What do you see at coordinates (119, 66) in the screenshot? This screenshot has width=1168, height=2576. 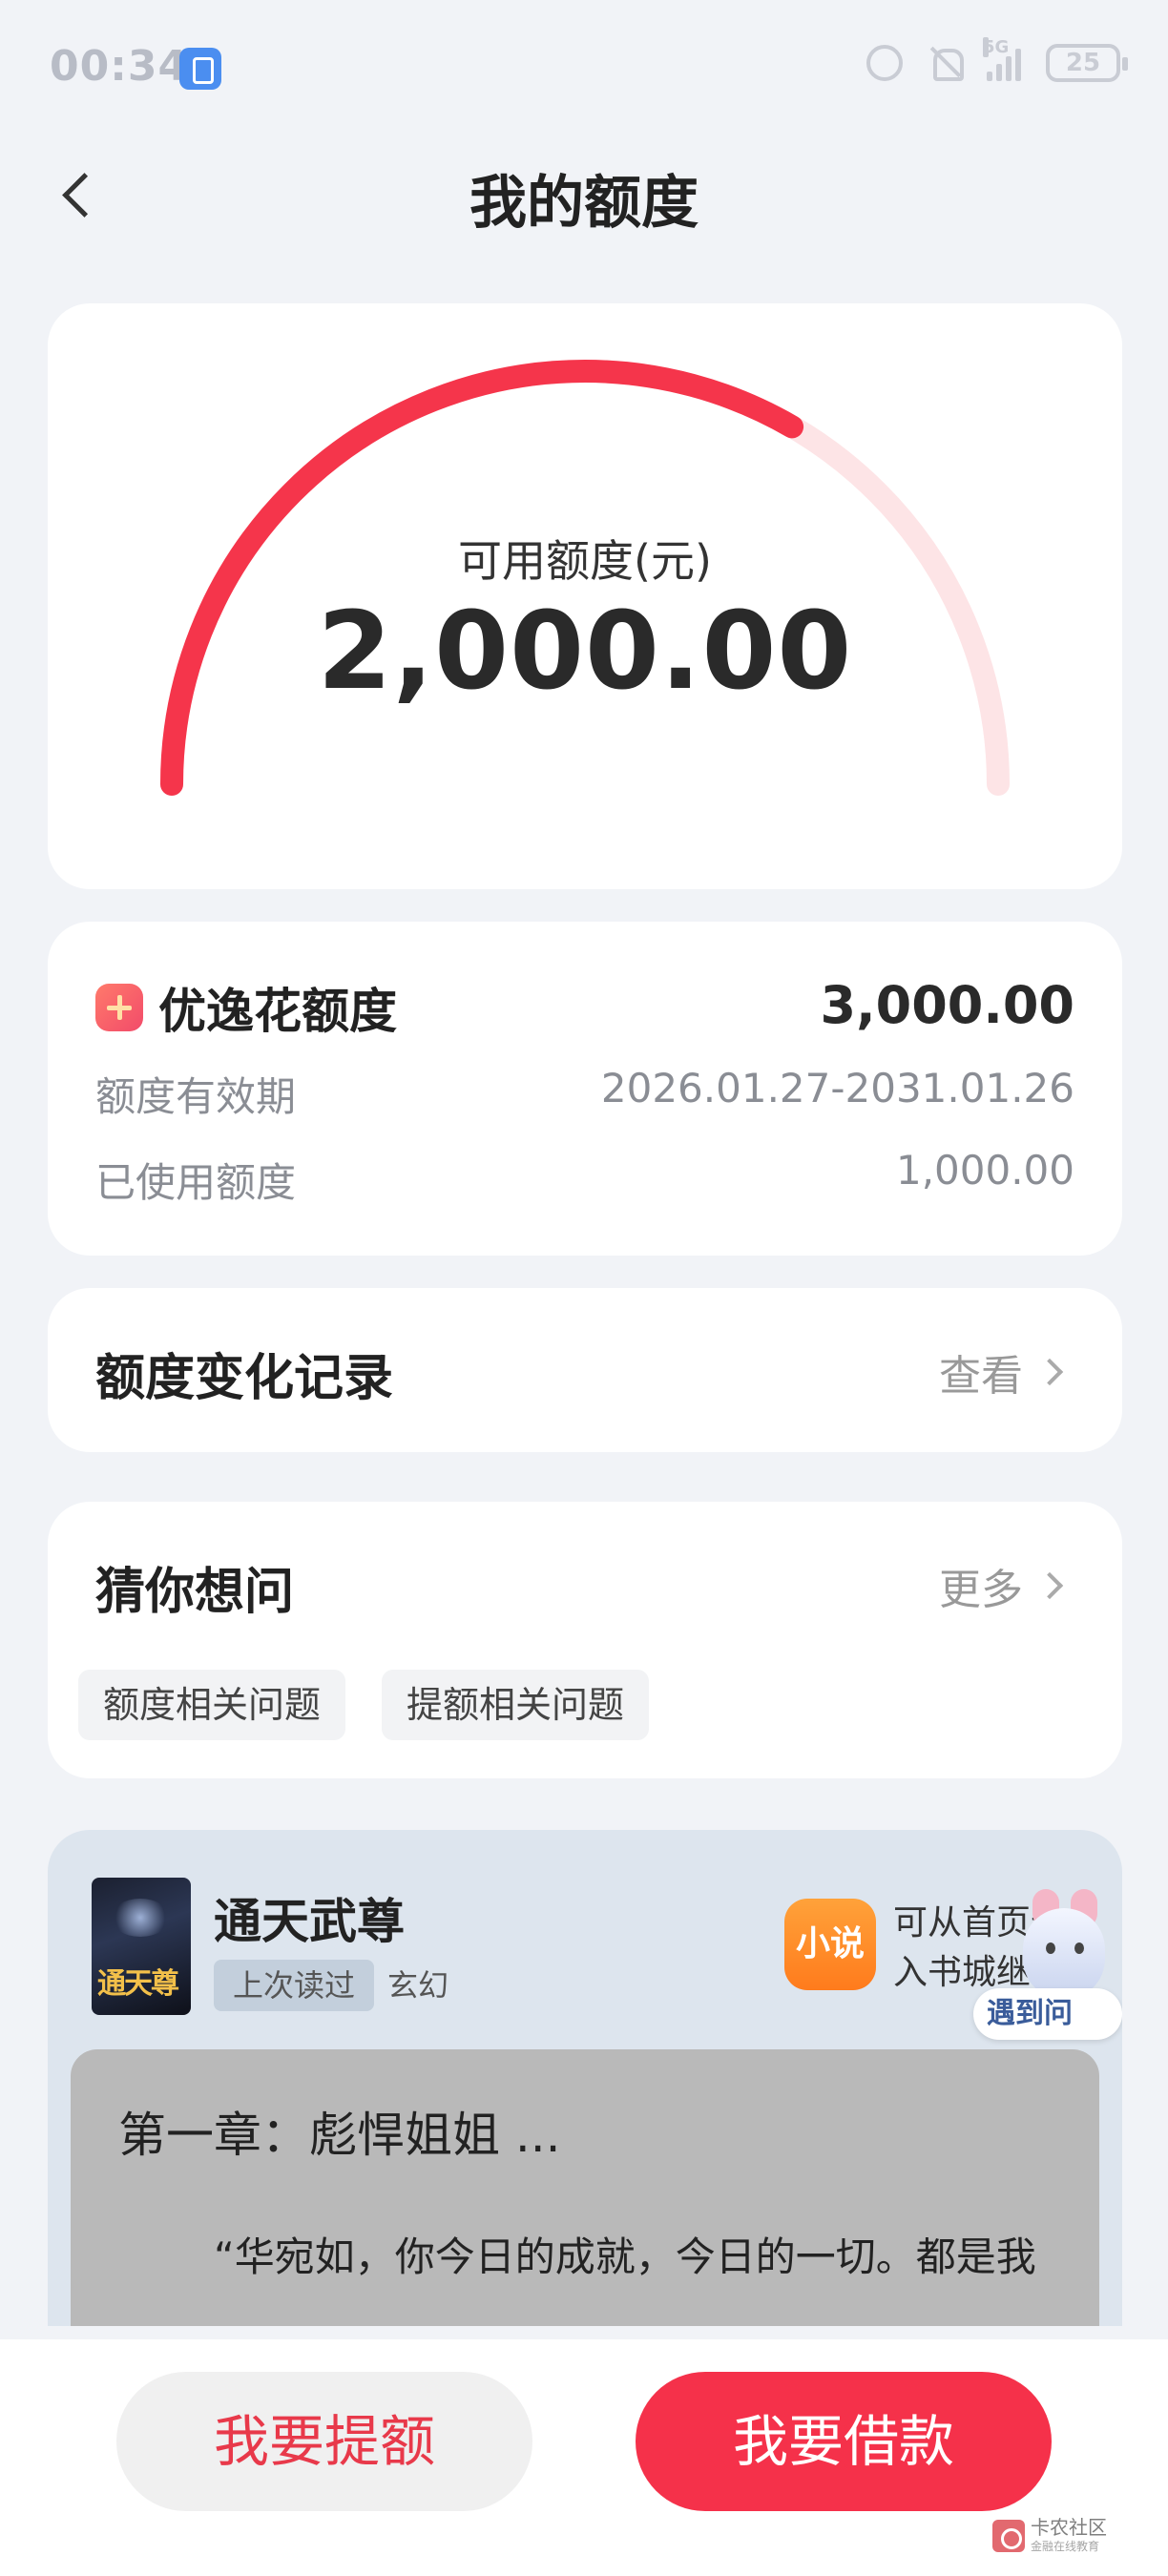 I see `status-time: 00:34` at bounding box center [119, 66].